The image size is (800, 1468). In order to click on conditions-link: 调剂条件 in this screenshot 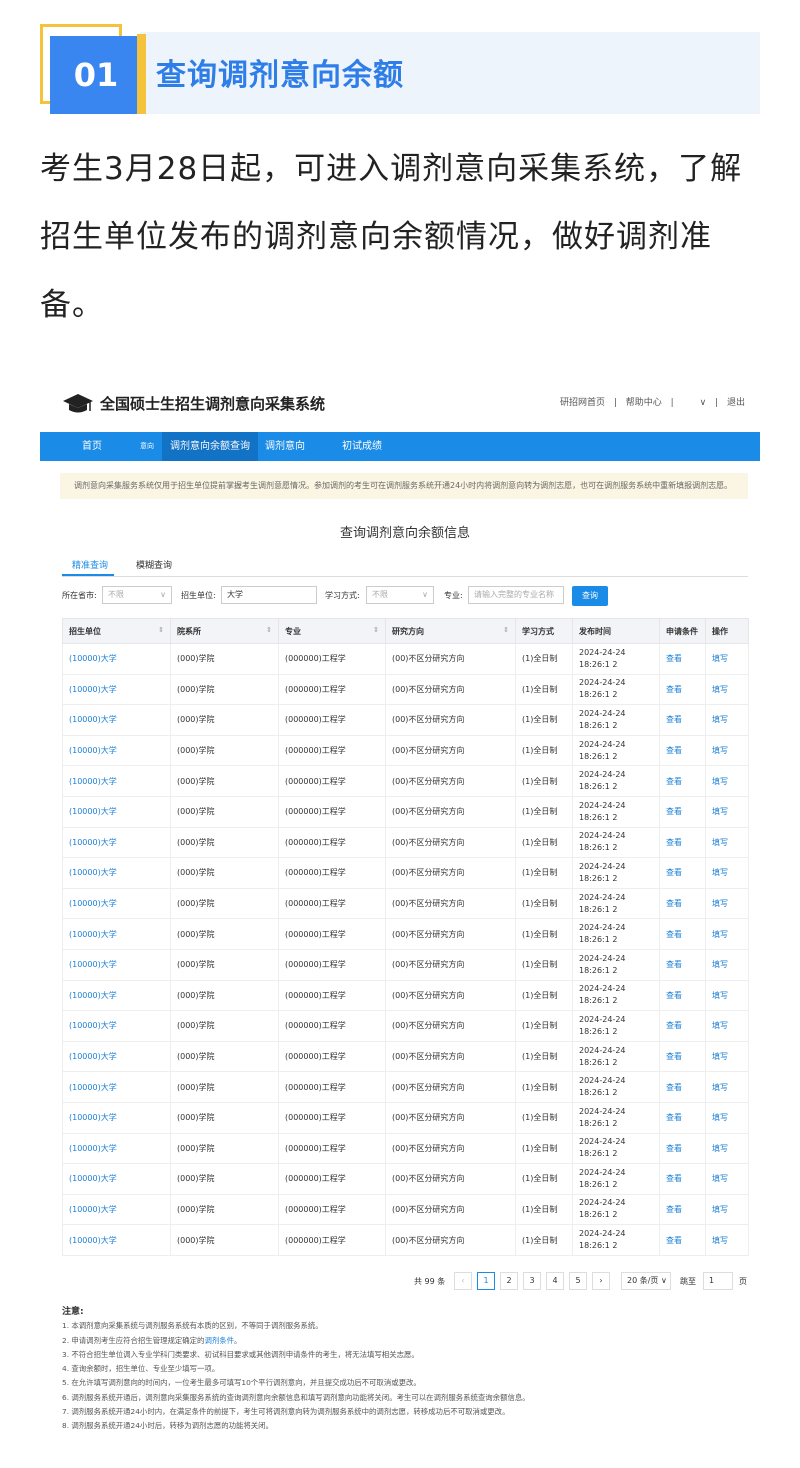, I will do `click(219, 1340)`.